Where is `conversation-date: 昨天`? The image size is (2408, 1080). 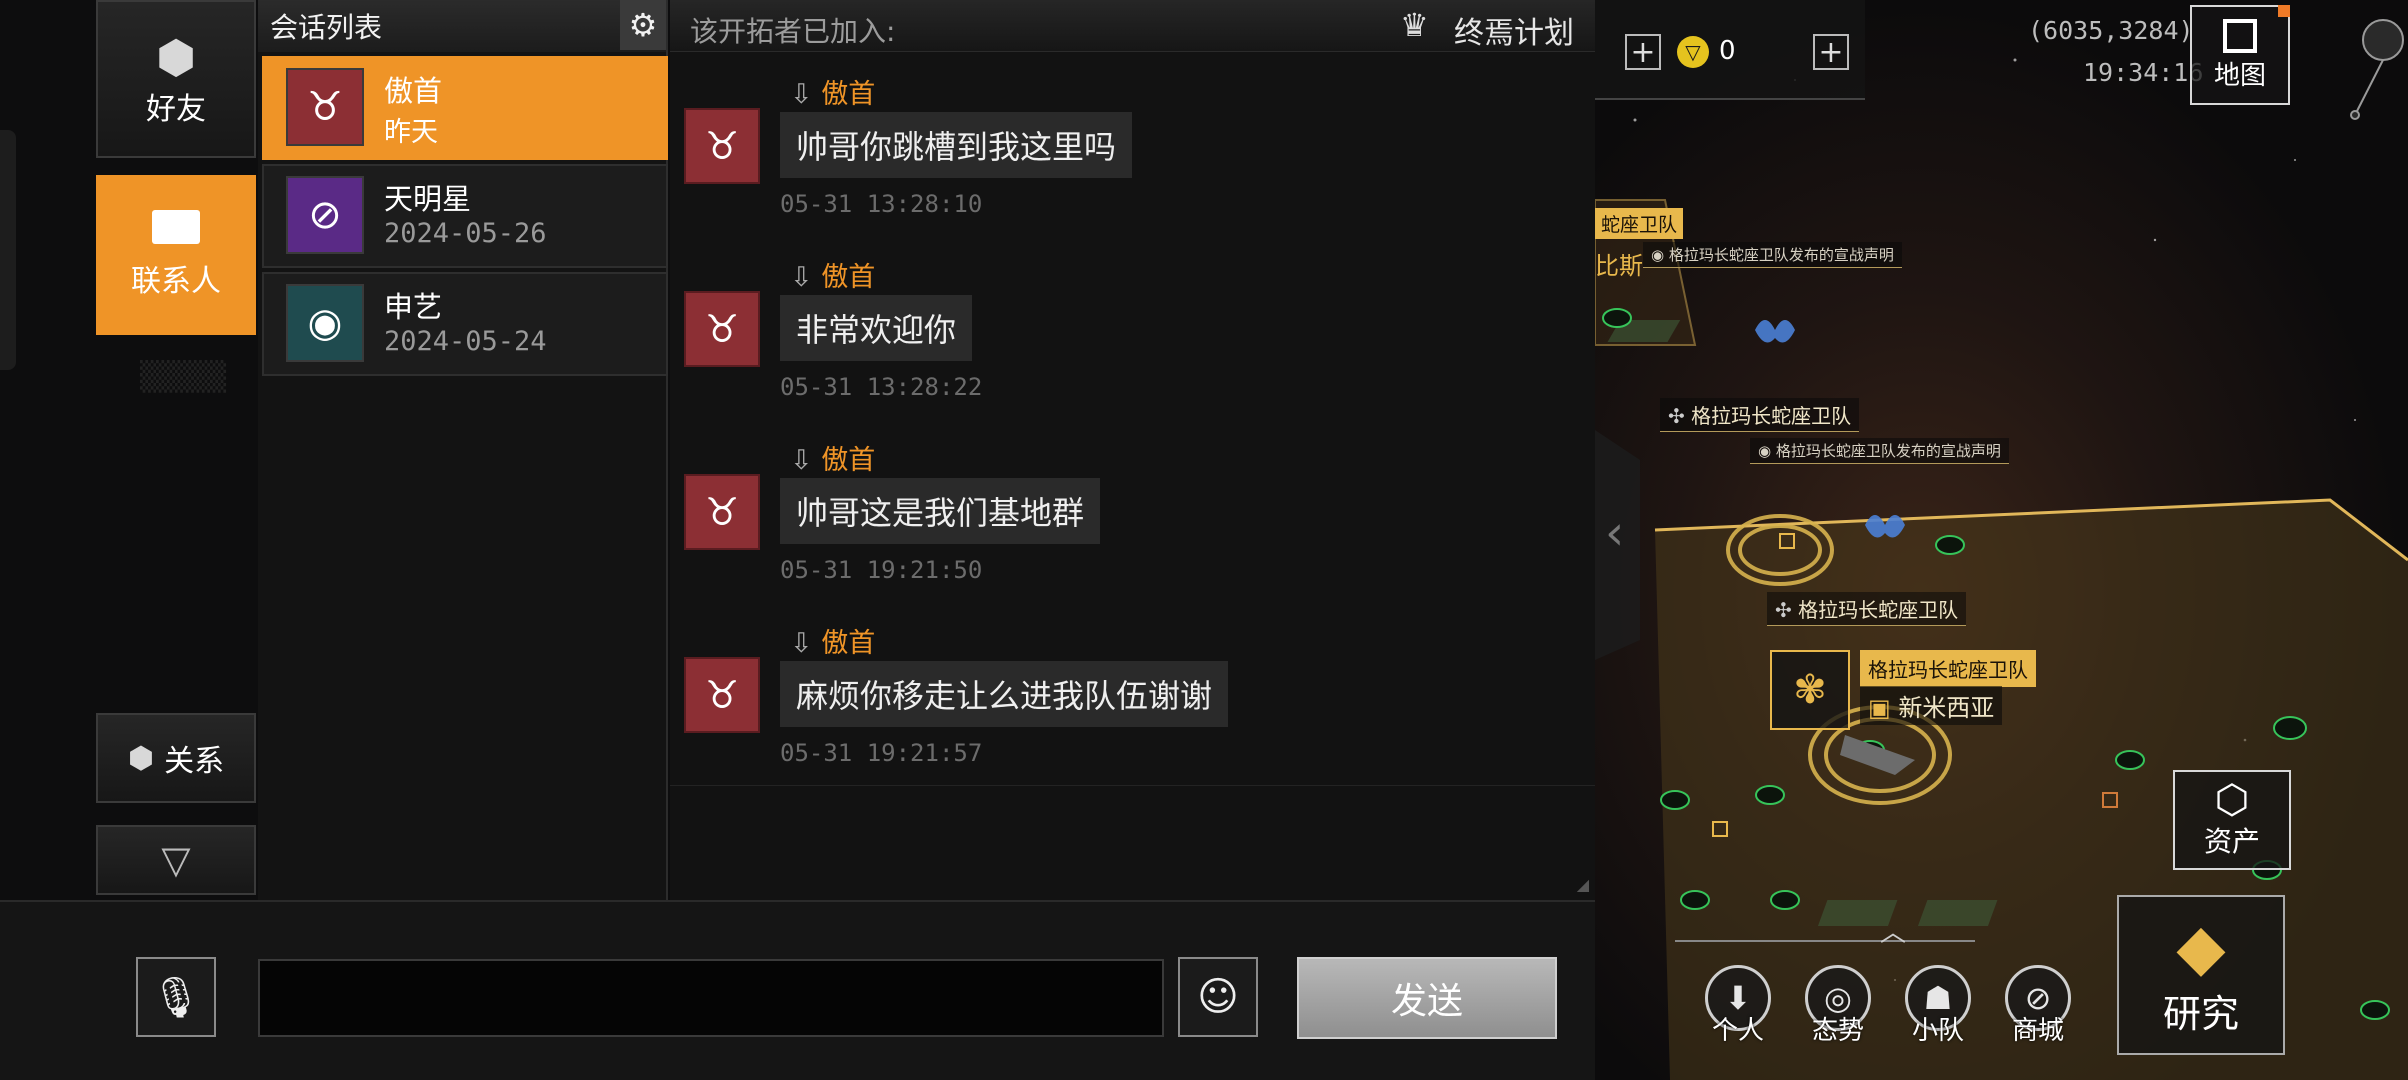 conversation-date: 昨天 is located at coordinates (411, 132).